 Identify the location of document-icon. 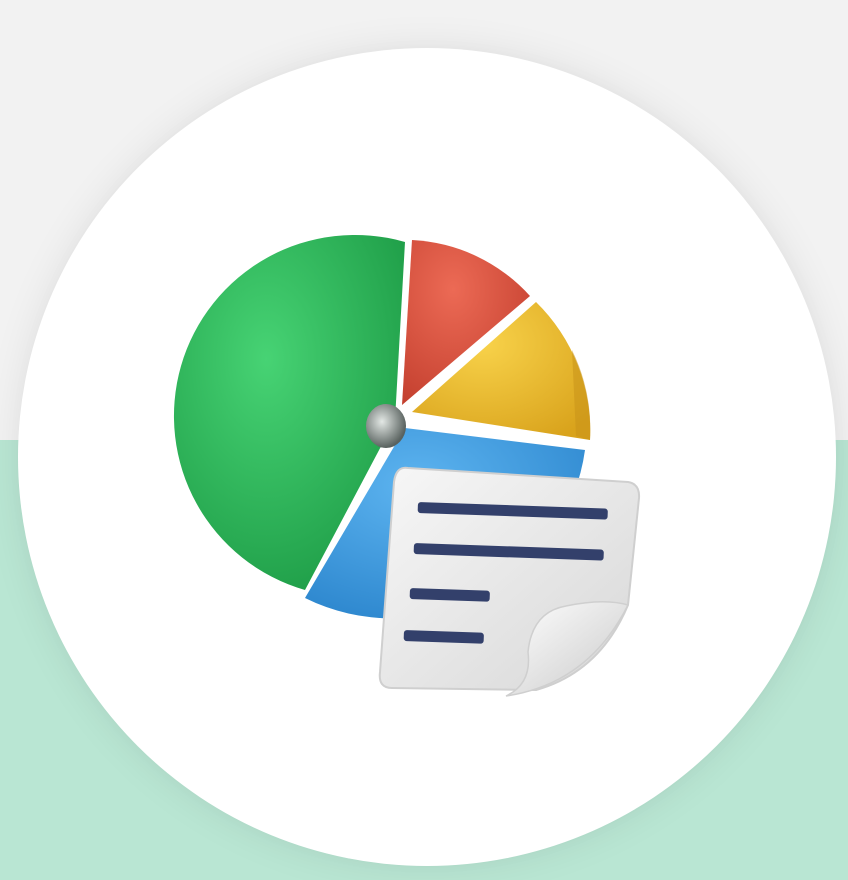
(509, 581).